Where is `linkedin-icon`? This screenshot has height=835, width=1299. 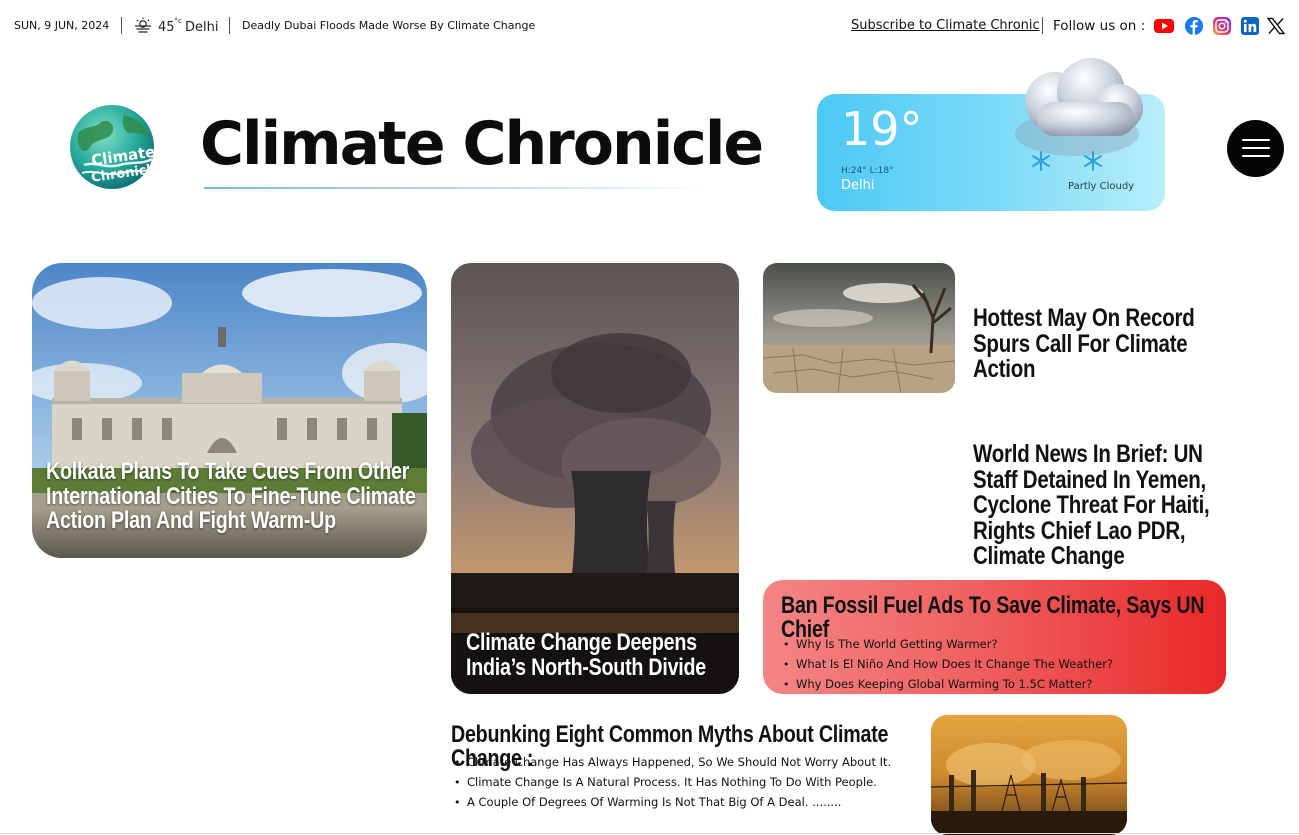
linkedin-icon is located at coordinates (1250, 26).